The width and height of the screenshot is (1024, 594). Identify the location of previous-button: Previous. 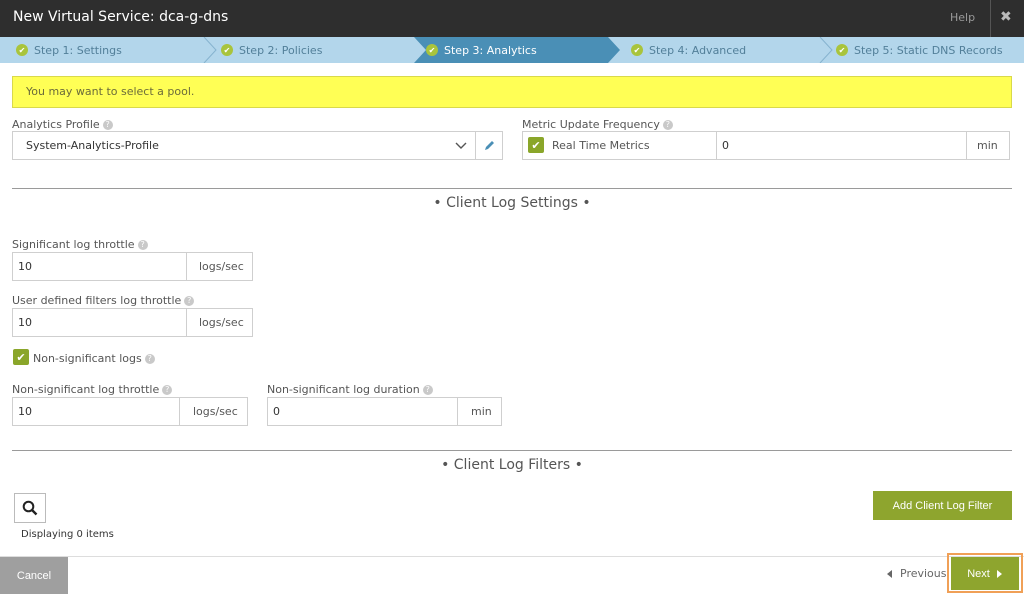
(916, 573).